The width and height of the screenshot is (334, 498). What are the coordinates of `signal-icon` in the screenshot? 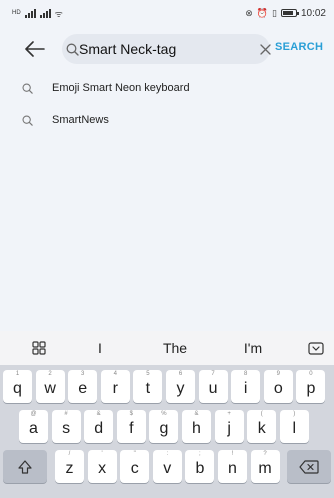 It's located at (30, 13).